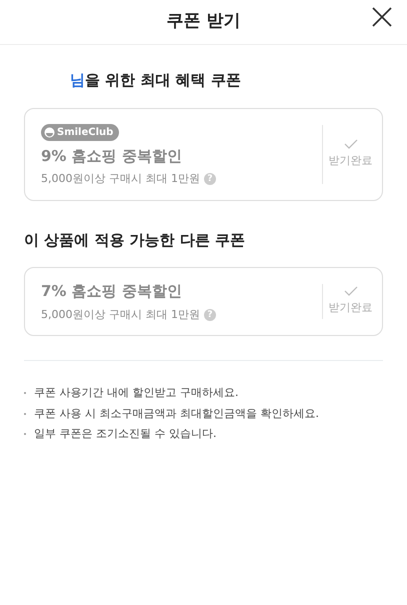 Image resolution: width=407 pixels, height=605 pixels. Describe the element at coordinates (203, 22) in the screenshot. I see `dialog-title: 쿠폰 받기` at that location.